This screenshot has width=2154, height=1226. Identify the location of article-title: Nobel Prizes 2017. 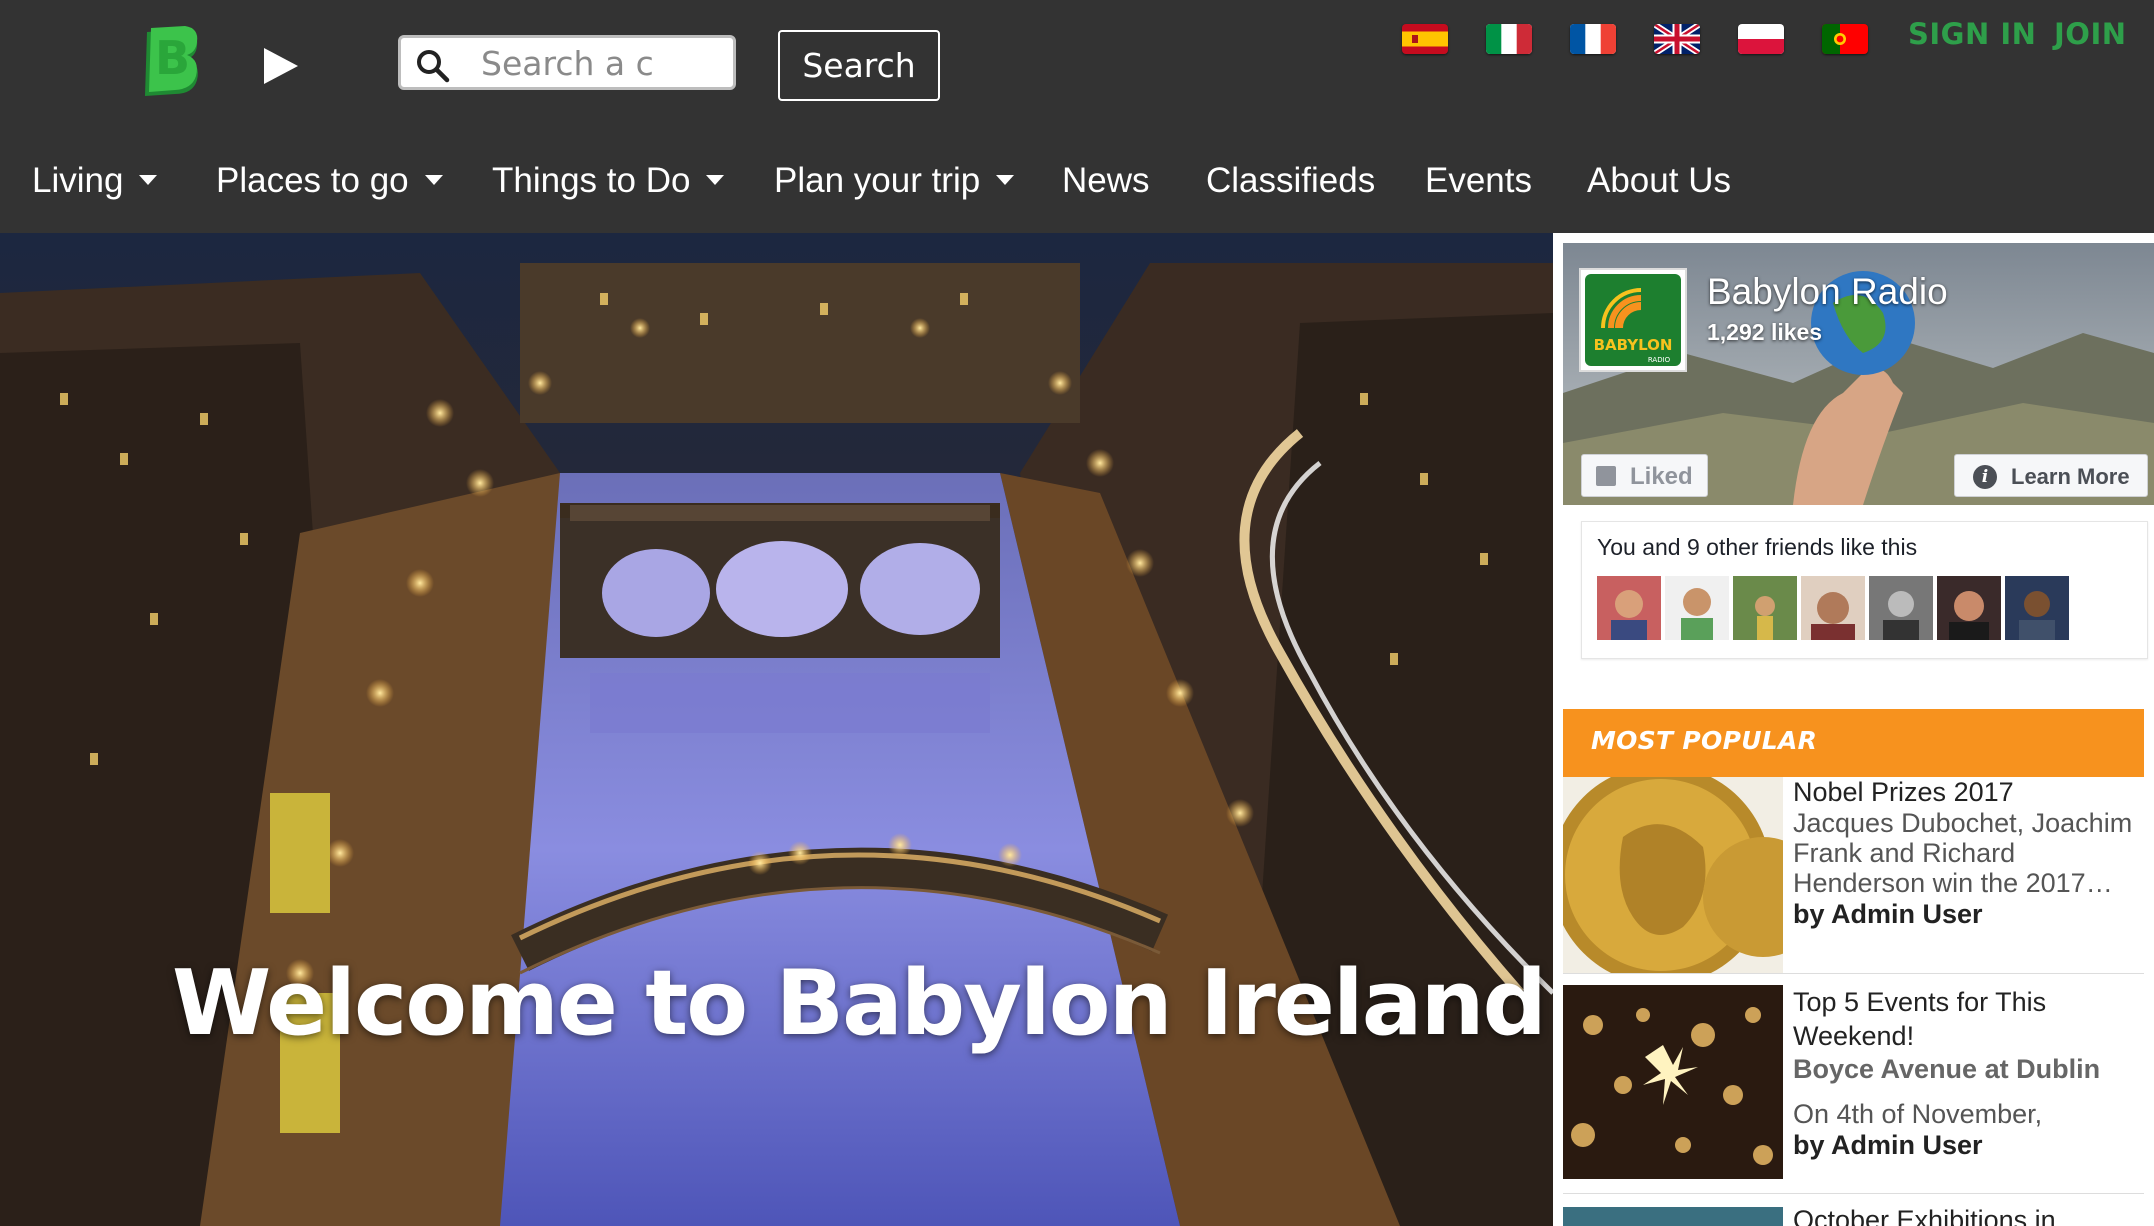
(1973, 792).